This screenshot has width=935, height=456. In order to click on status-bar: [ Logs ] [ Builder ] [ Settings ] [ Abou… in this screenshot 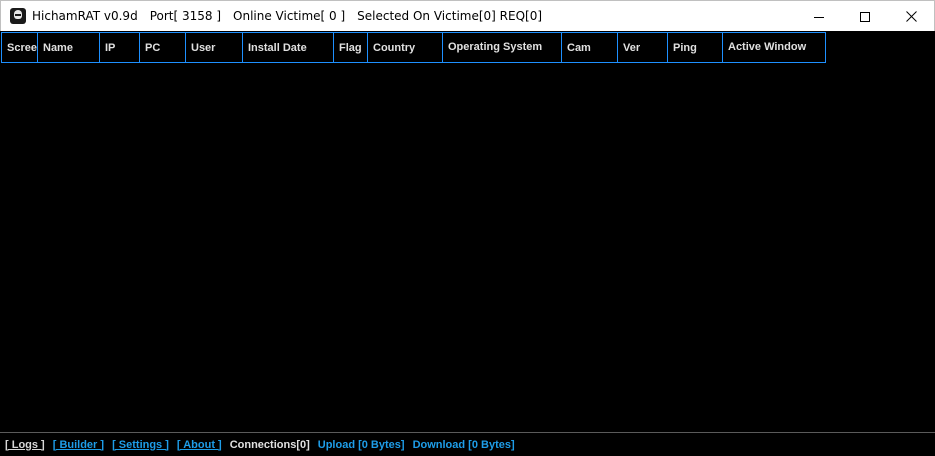, I will do `click(467, 444)`.